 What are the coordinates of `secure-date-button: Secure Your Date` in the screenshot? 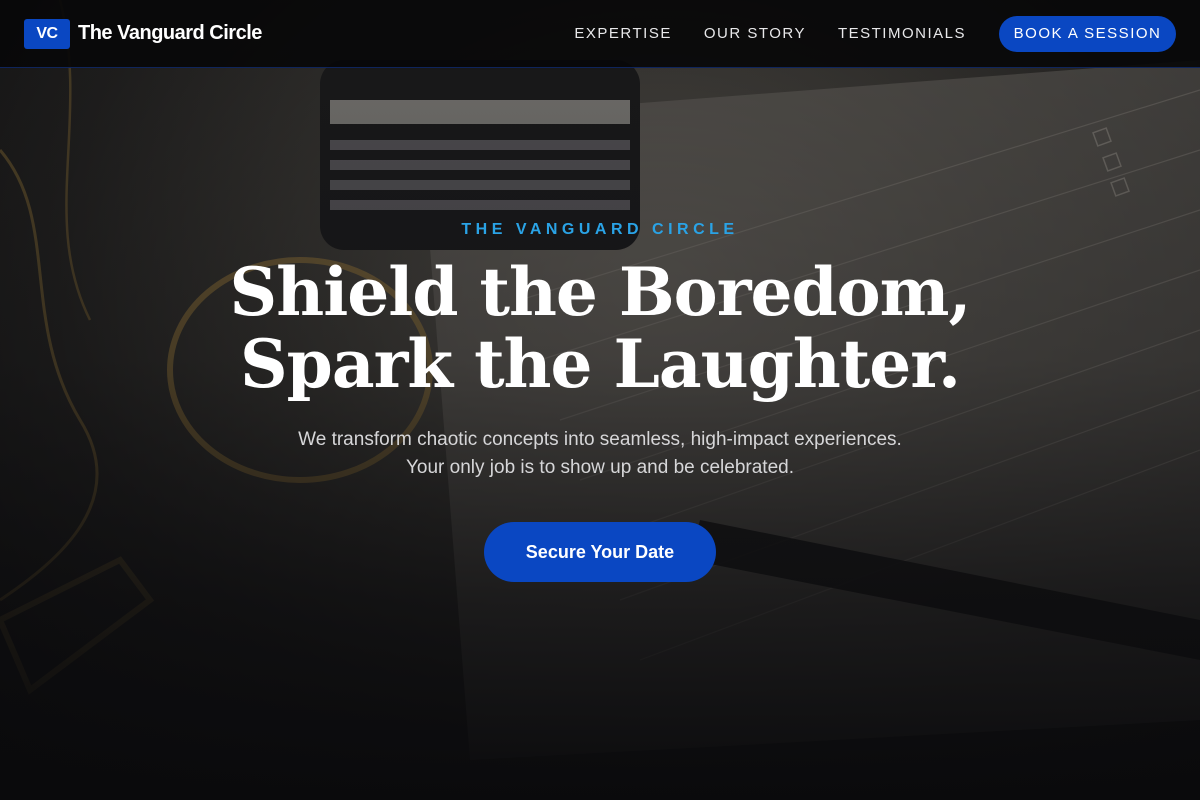 It's located at (600, 552).